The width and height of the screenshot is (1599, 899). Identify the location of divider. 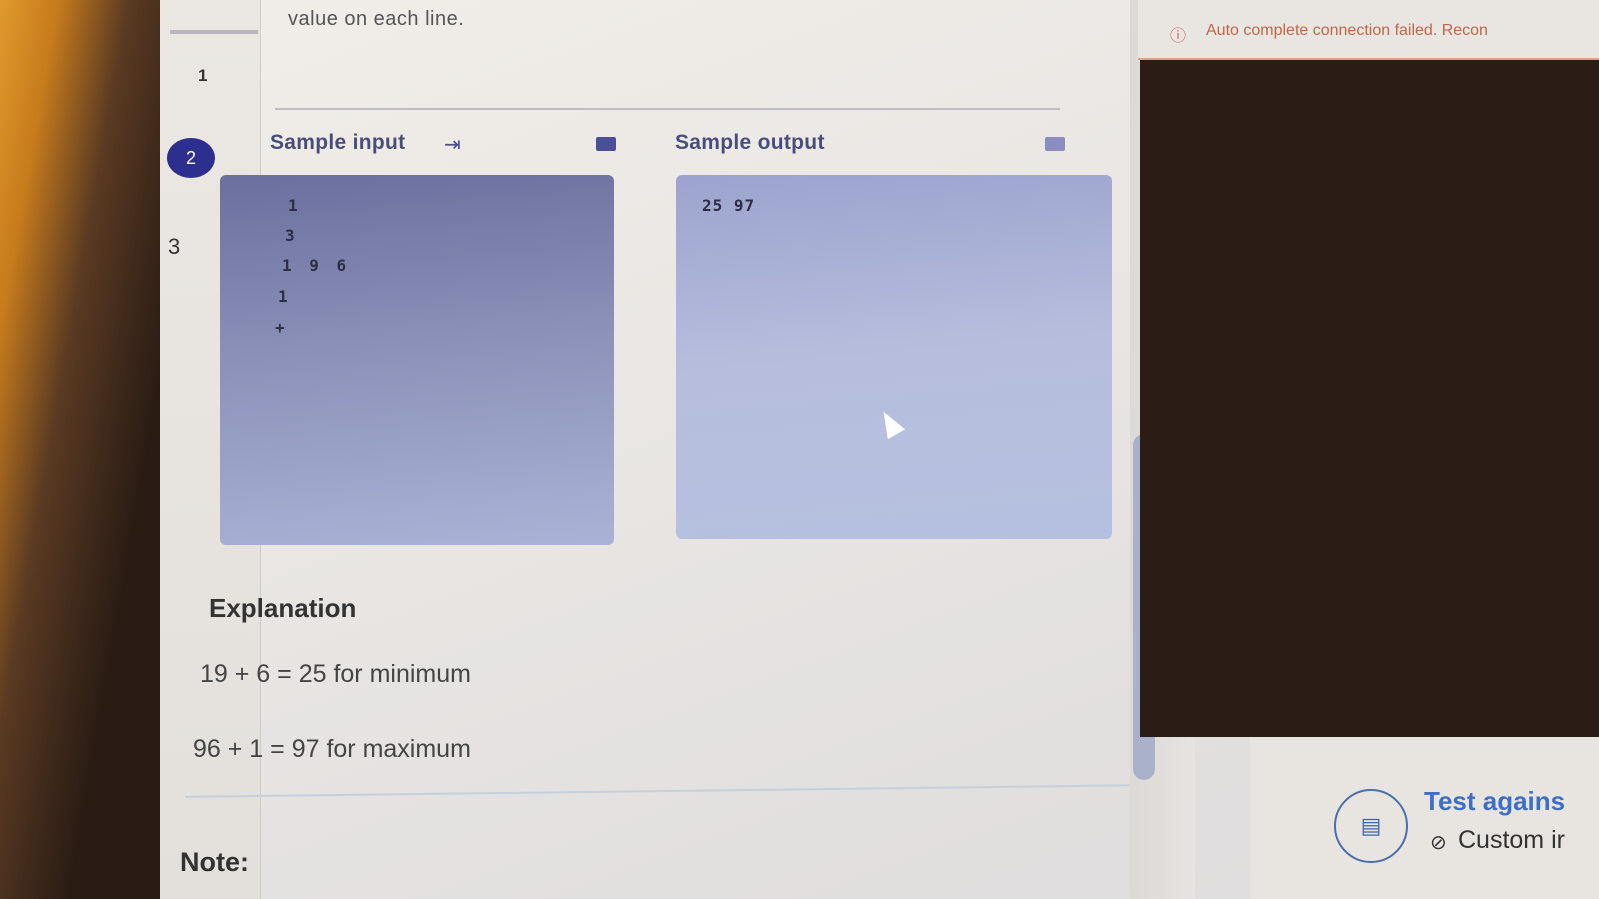
(667, 109).